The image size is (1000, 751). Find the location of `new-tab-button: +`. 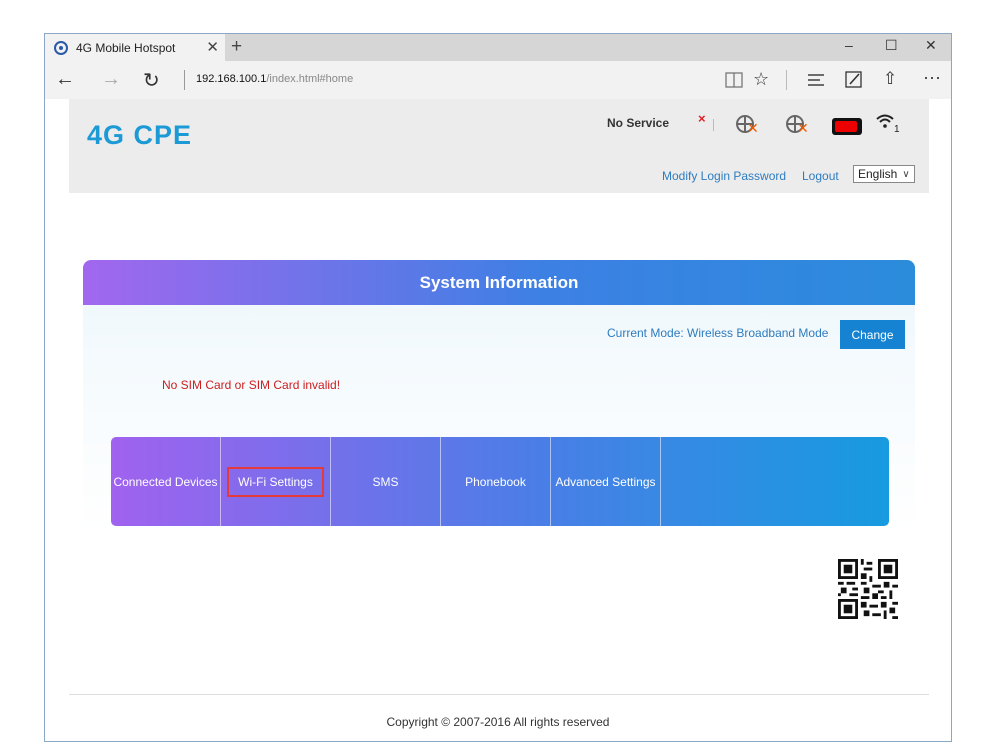

new-tab-button: + is located at coordinates (236, 47).